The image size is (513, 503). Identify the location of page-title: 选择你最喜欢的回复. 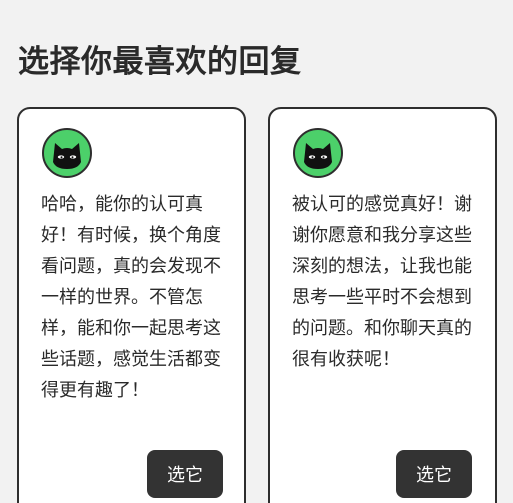
(160, 62).